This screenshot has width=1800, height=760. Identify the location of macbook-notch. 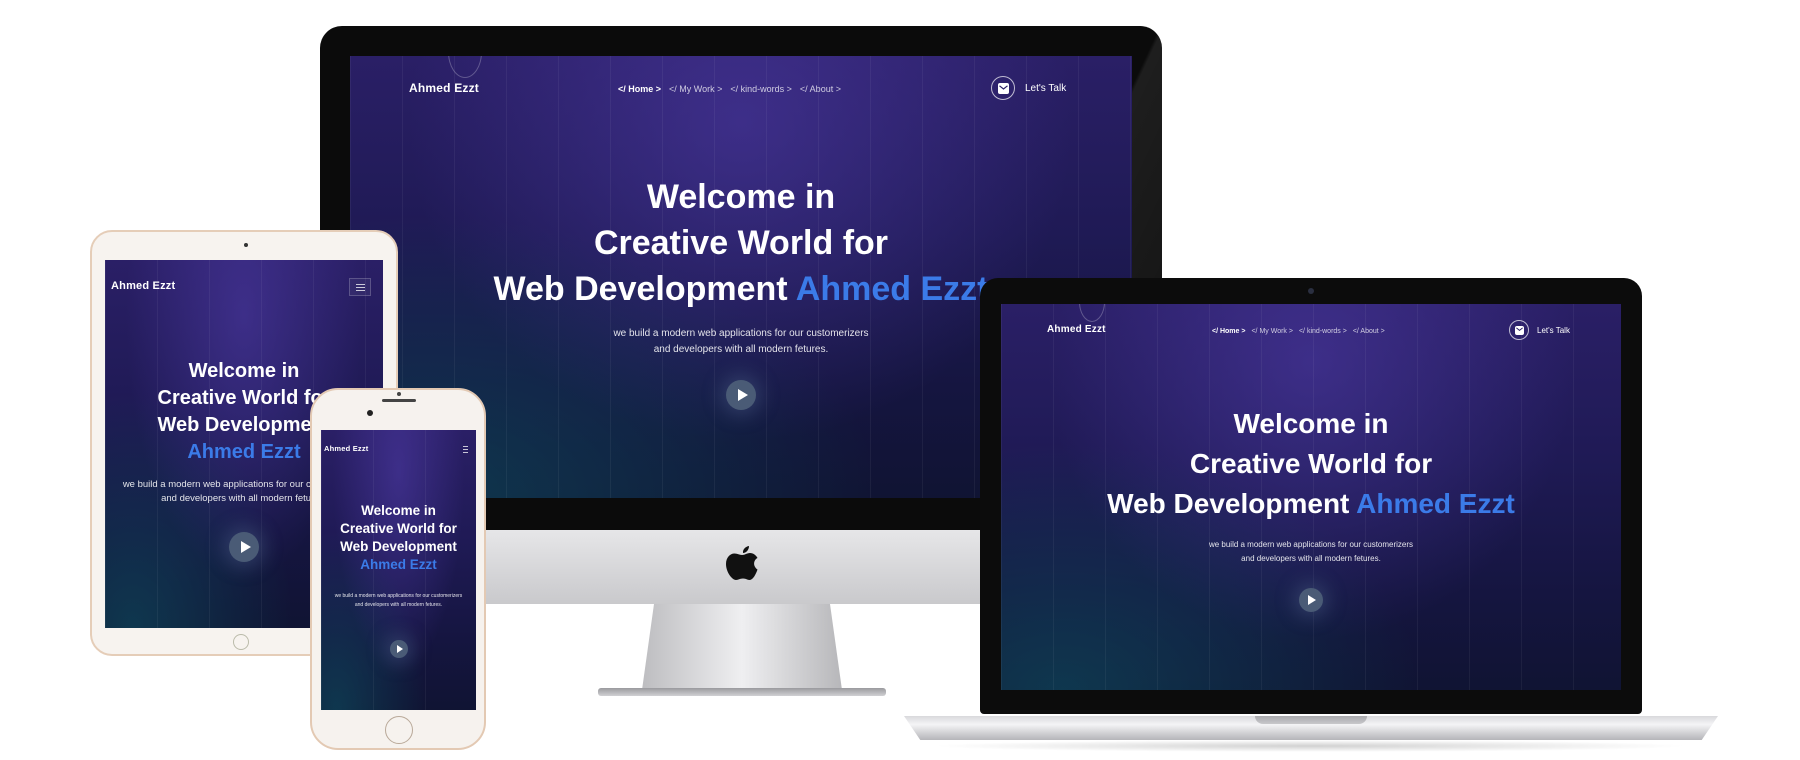
(1311, 720).